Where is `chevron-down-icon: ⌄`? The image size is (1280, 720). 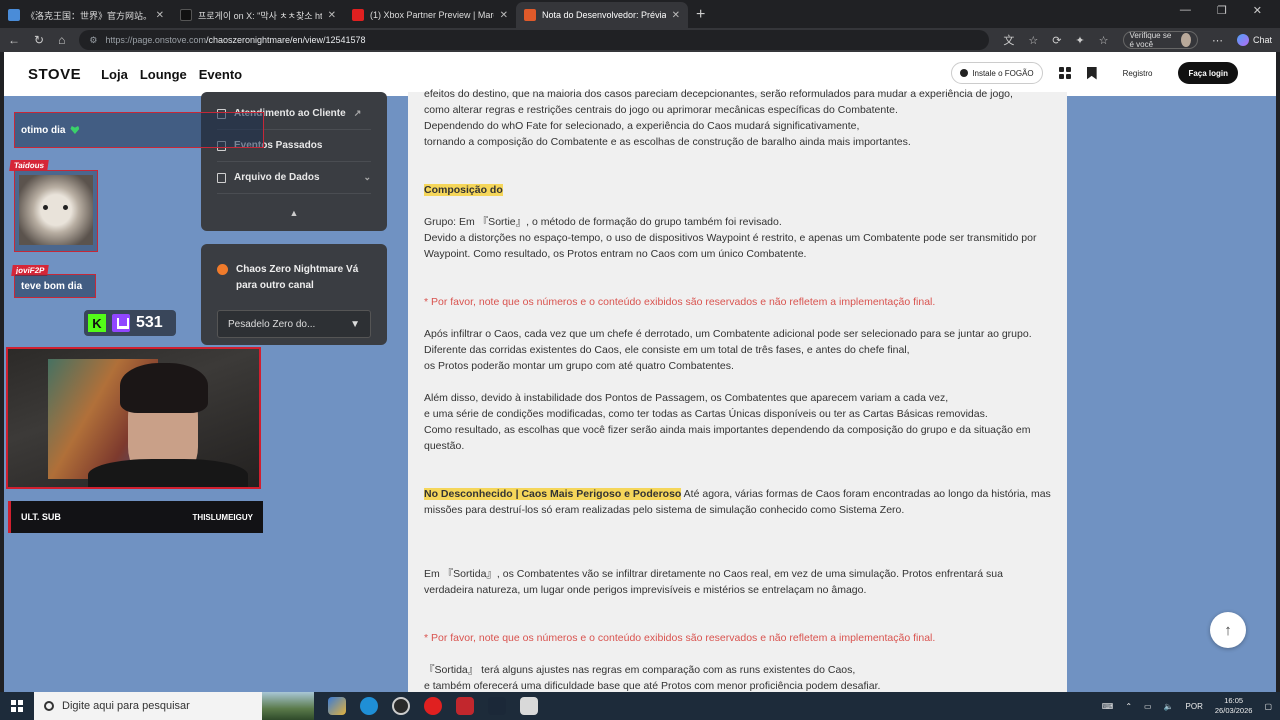 chevron-down-icon: ⌄ is located at coordinates (367, 177).